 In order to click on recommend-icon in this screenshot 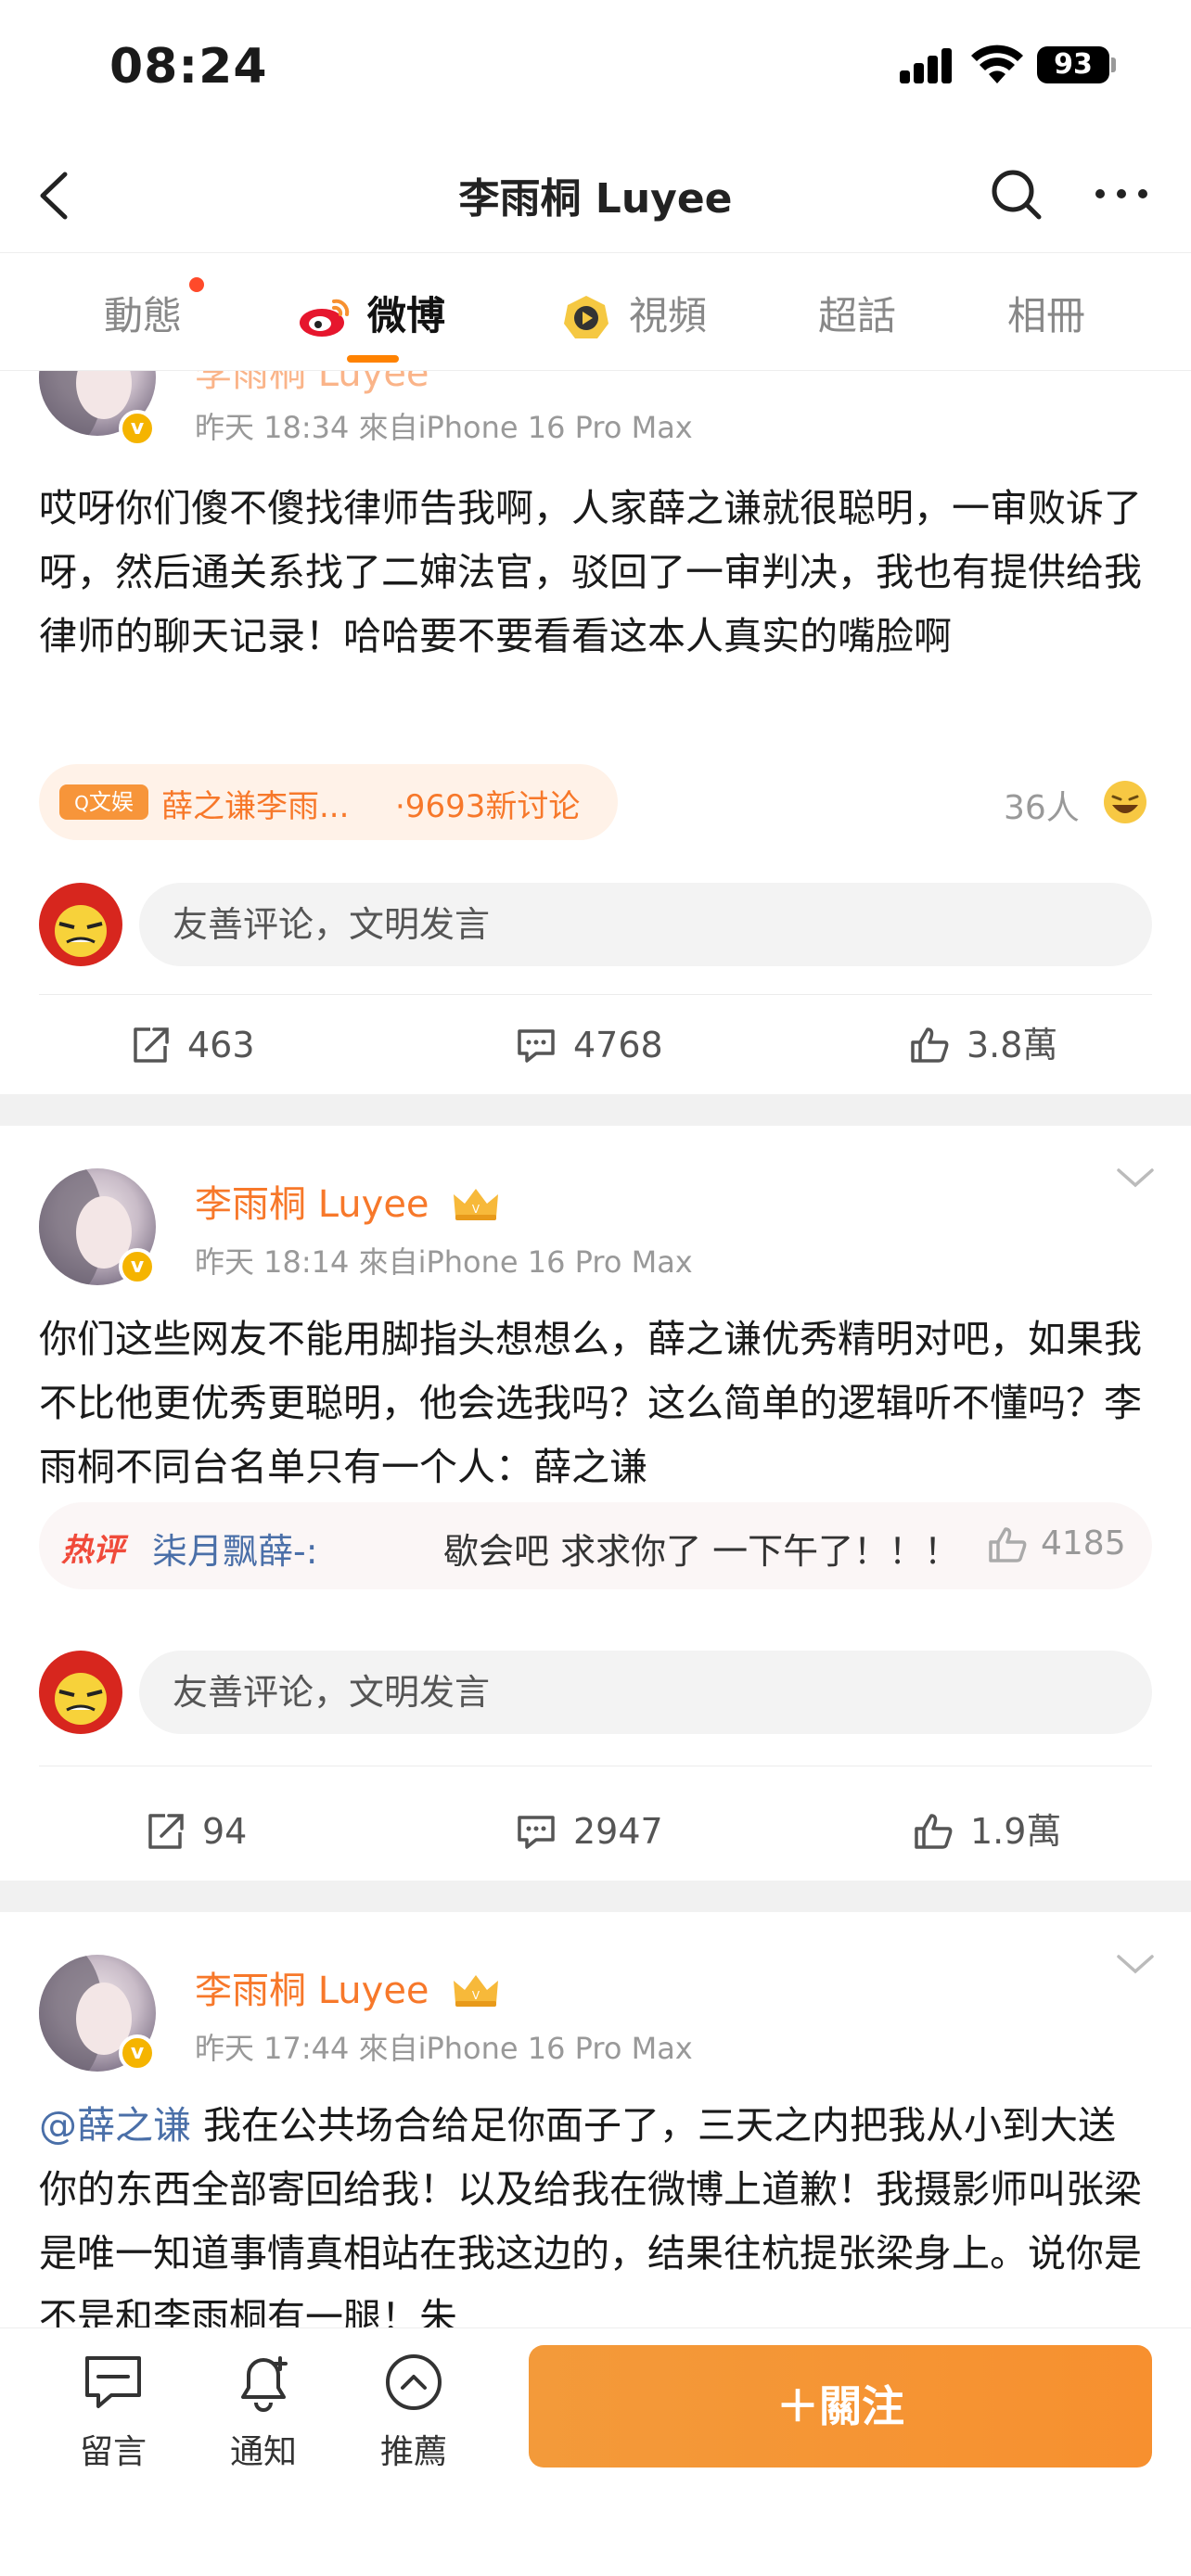, I will do `click(414, 2382)`.